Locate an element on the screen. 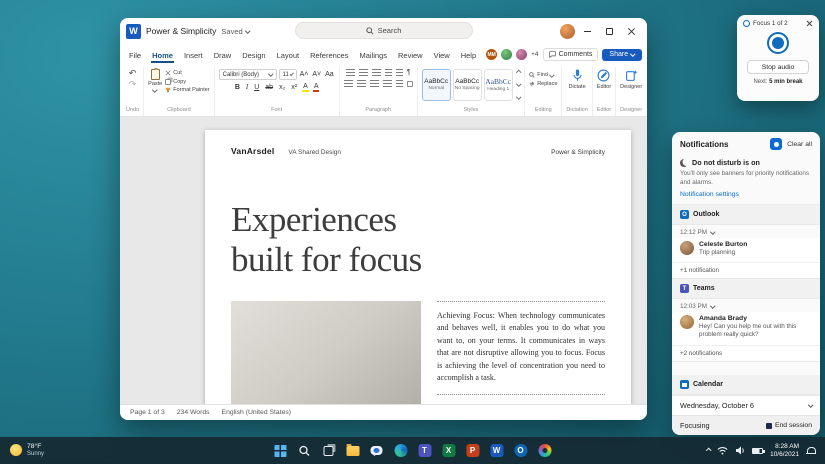 The image size is (825, 464). account-avatar is located at coordinates (567, 31).